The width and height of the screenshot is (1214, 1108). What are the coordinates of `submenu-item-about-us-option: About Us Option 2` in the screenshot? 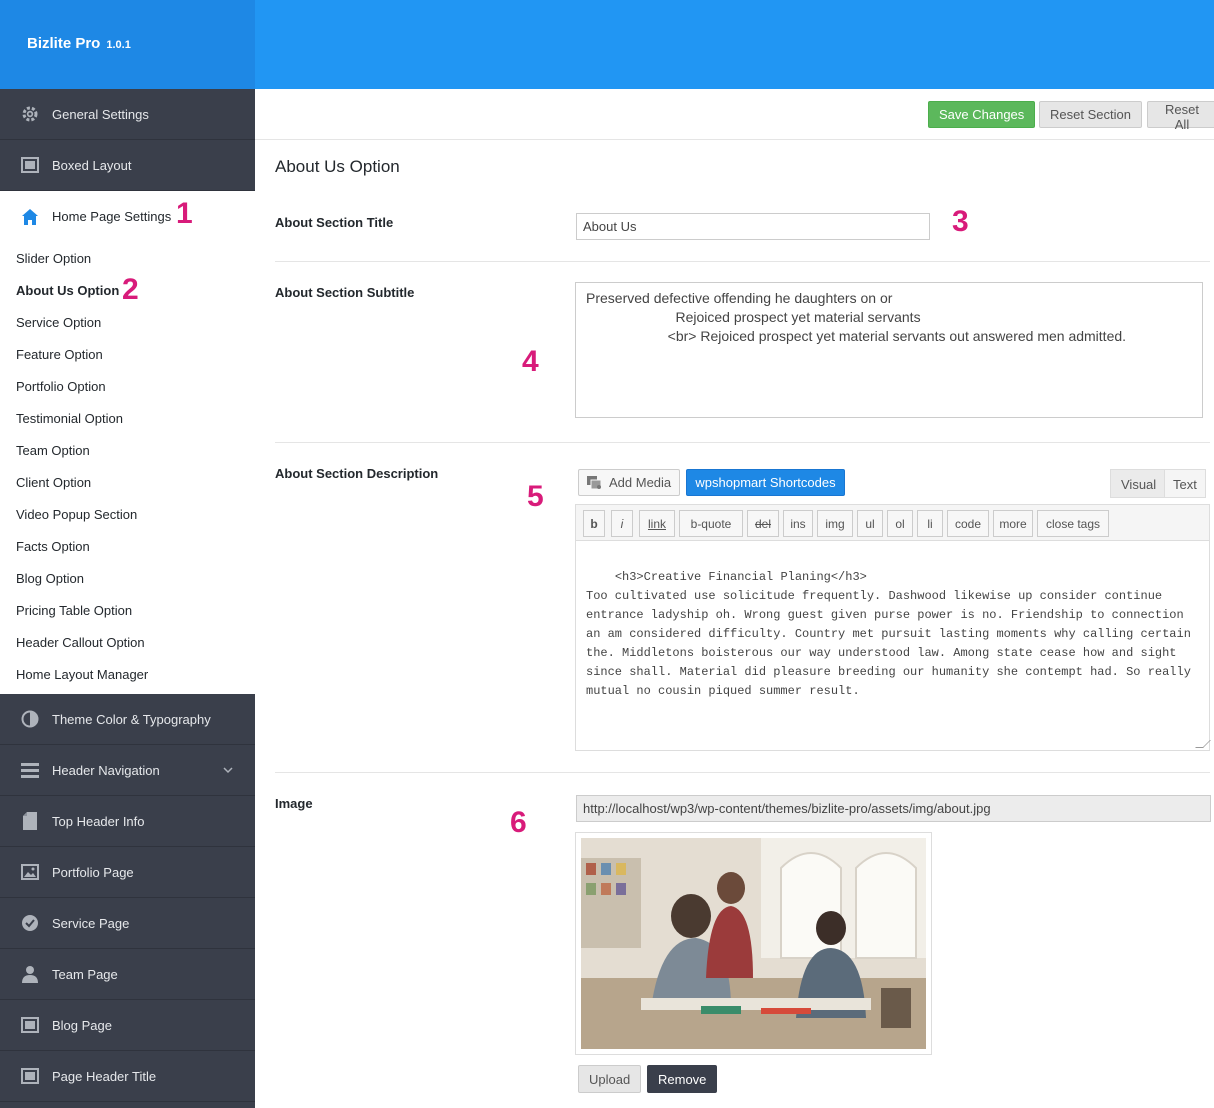 It's located at (127, 290).